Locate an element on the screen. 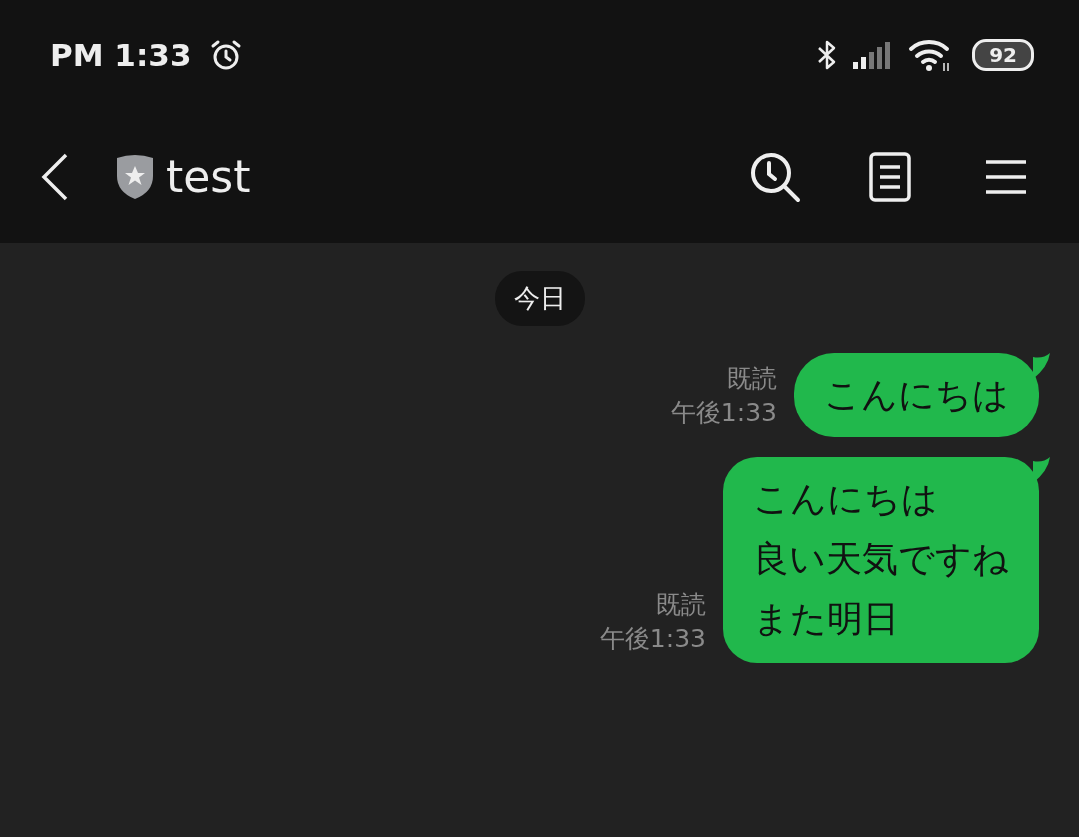 The height and width of the screenshot is (837, 1079). message-text: また明日 is located at coordinates (826, 619).